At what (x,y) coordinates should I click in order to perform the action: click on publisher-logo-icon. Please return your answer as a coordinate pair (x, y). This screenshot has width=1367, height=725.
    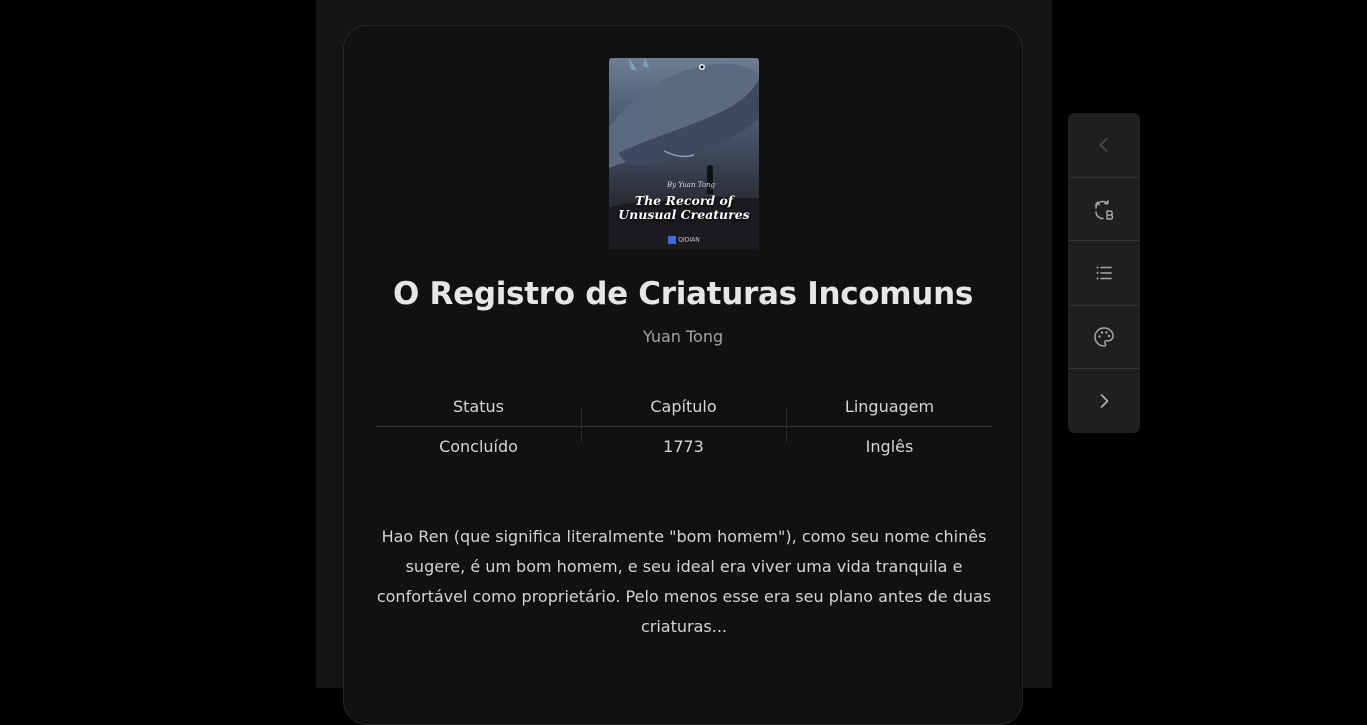
    Looking at the image, I should click on (672, 240).